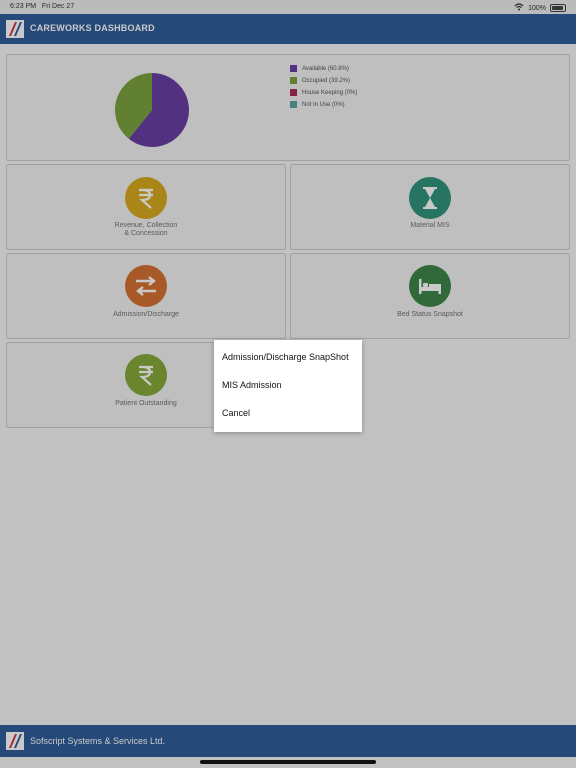 The image size is (576, 768). What do you see at coordinates (236, 413) in the screenshot?
I see `menu-item-cancel: Cancel` at bounding box center [236, 413].